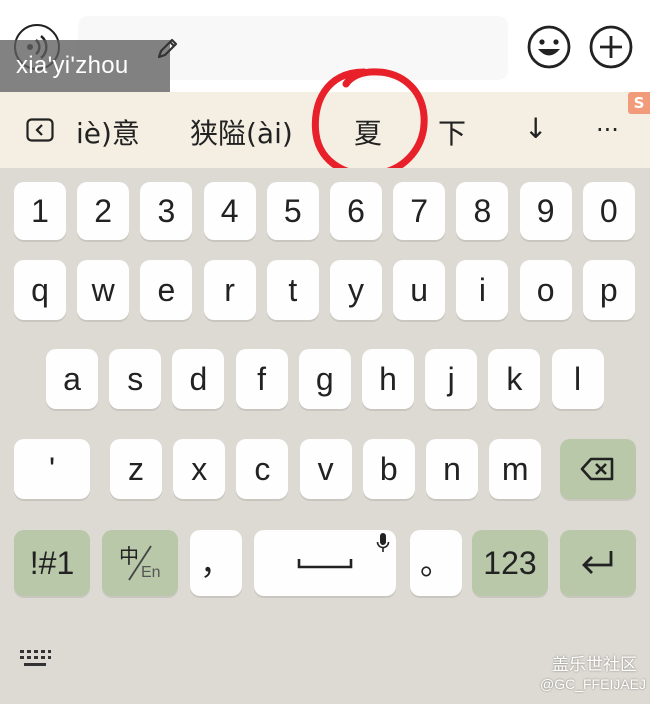  I want to click on symbols-key: !#1, so click(52, 563).